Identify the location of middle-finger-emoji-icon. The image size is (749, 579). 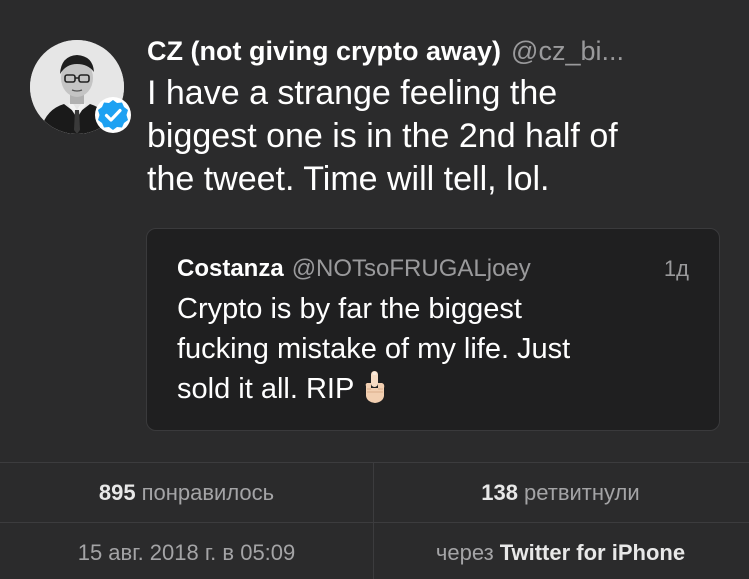
(375, 387).